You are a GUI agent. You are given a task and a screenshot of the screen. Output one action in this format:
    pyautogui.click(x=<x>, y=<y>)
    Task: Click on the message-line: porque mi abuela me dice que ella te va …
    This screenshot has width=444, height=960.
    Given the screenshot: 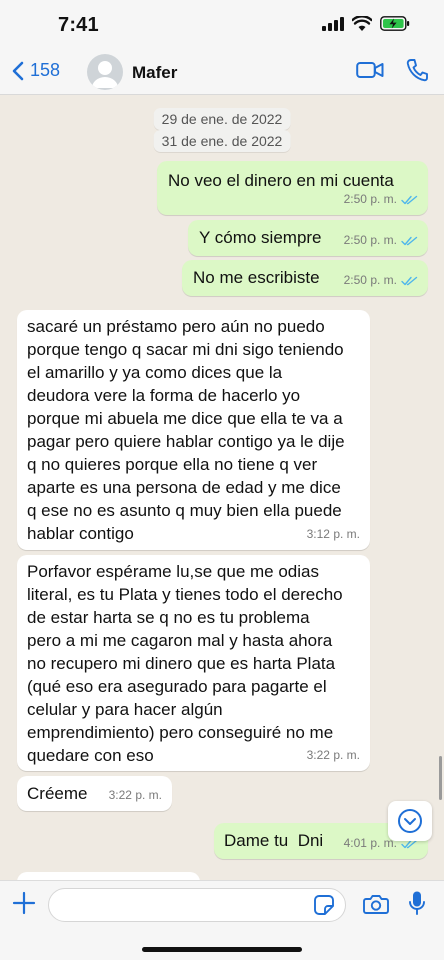 What is the action you would take?
    pyautogui.click(x=185, y=418)
    